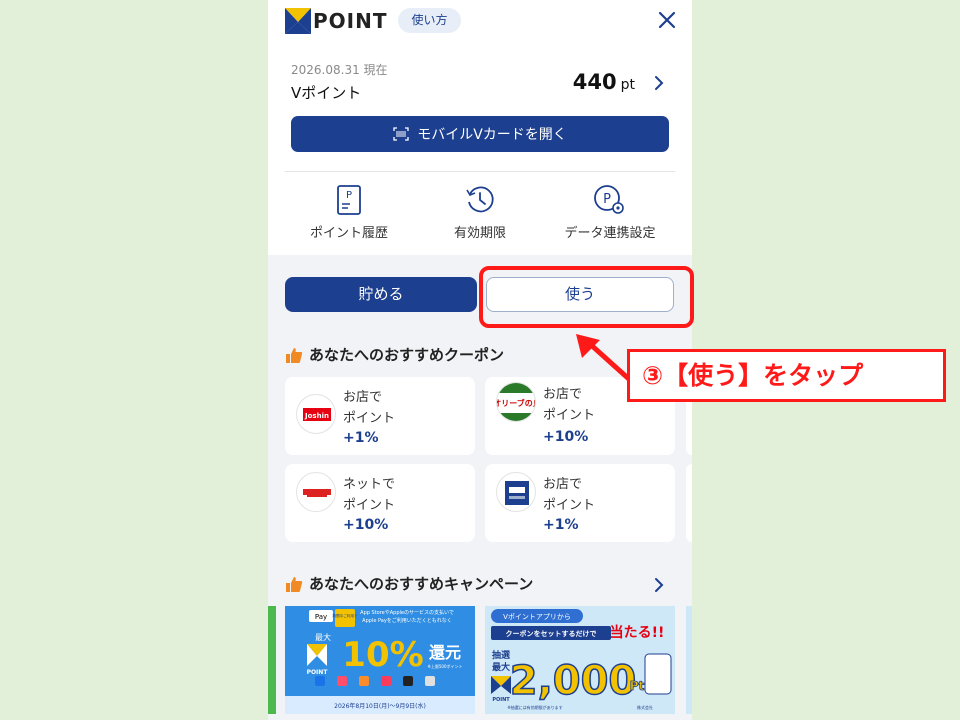 This screenshot has height=720, width=960. What do you see at coordinates (689, 503) in the screenshot?
I see `coupon-card-partial` at bounding box center [689, 503].